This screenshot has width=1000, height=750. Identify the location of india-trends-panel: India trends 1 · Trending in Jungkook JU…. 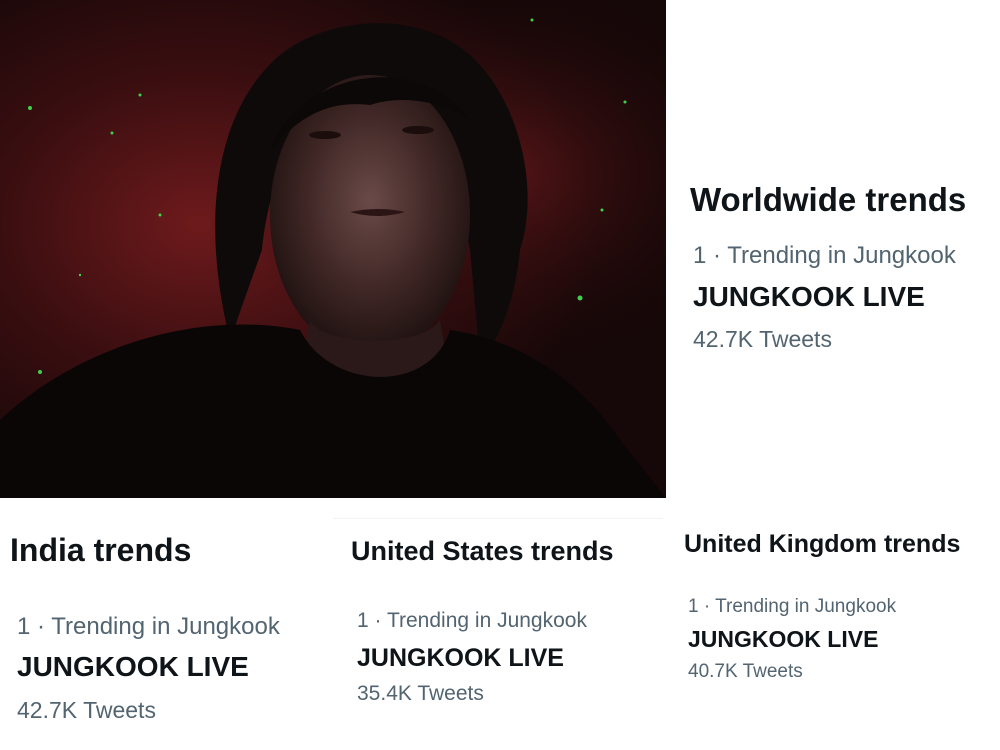
(166, 624).